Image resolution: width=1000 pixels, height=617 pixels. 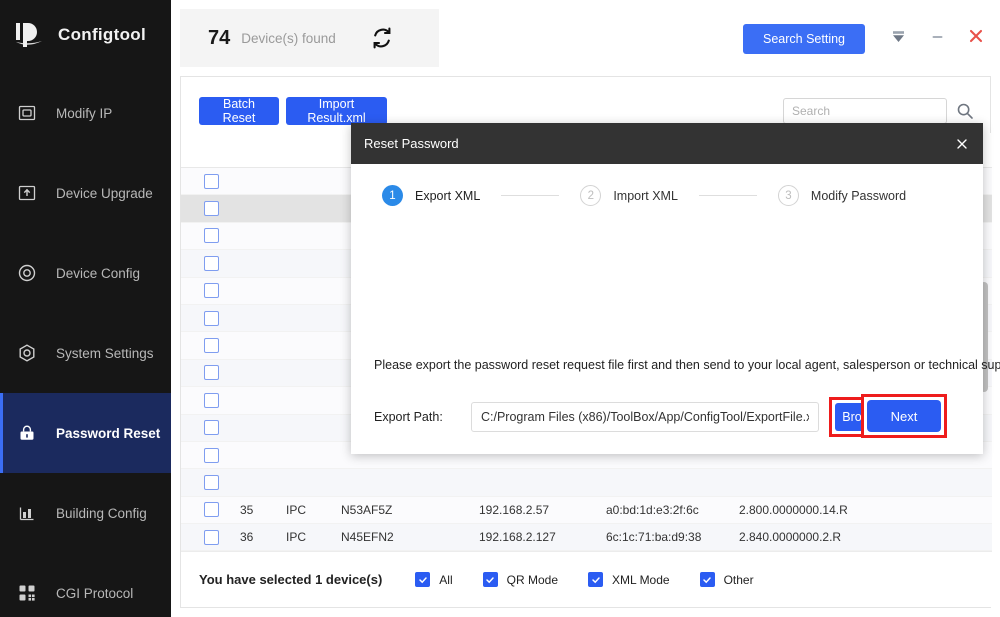 What do you see at coordinates (27, 433) in the screenshot?
I see `lock-icon` at bounding box center [27, 433].